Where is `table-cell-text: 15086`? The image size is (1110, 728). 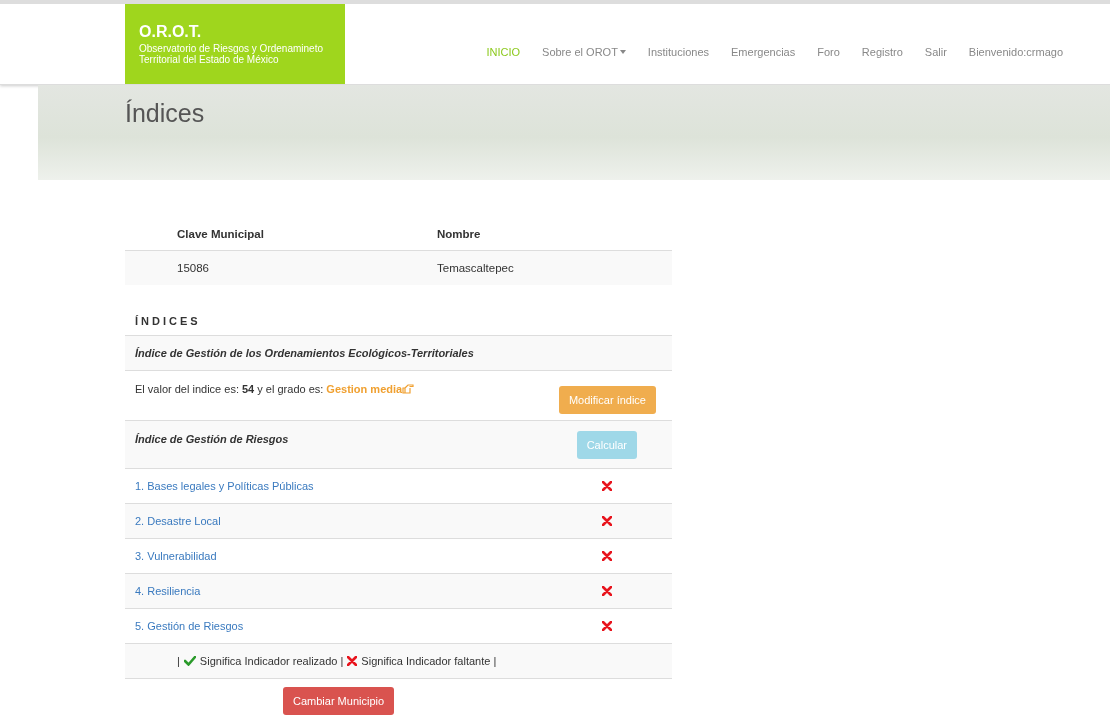 table-cell-text: 15086 is located at coordinates (193, 268).